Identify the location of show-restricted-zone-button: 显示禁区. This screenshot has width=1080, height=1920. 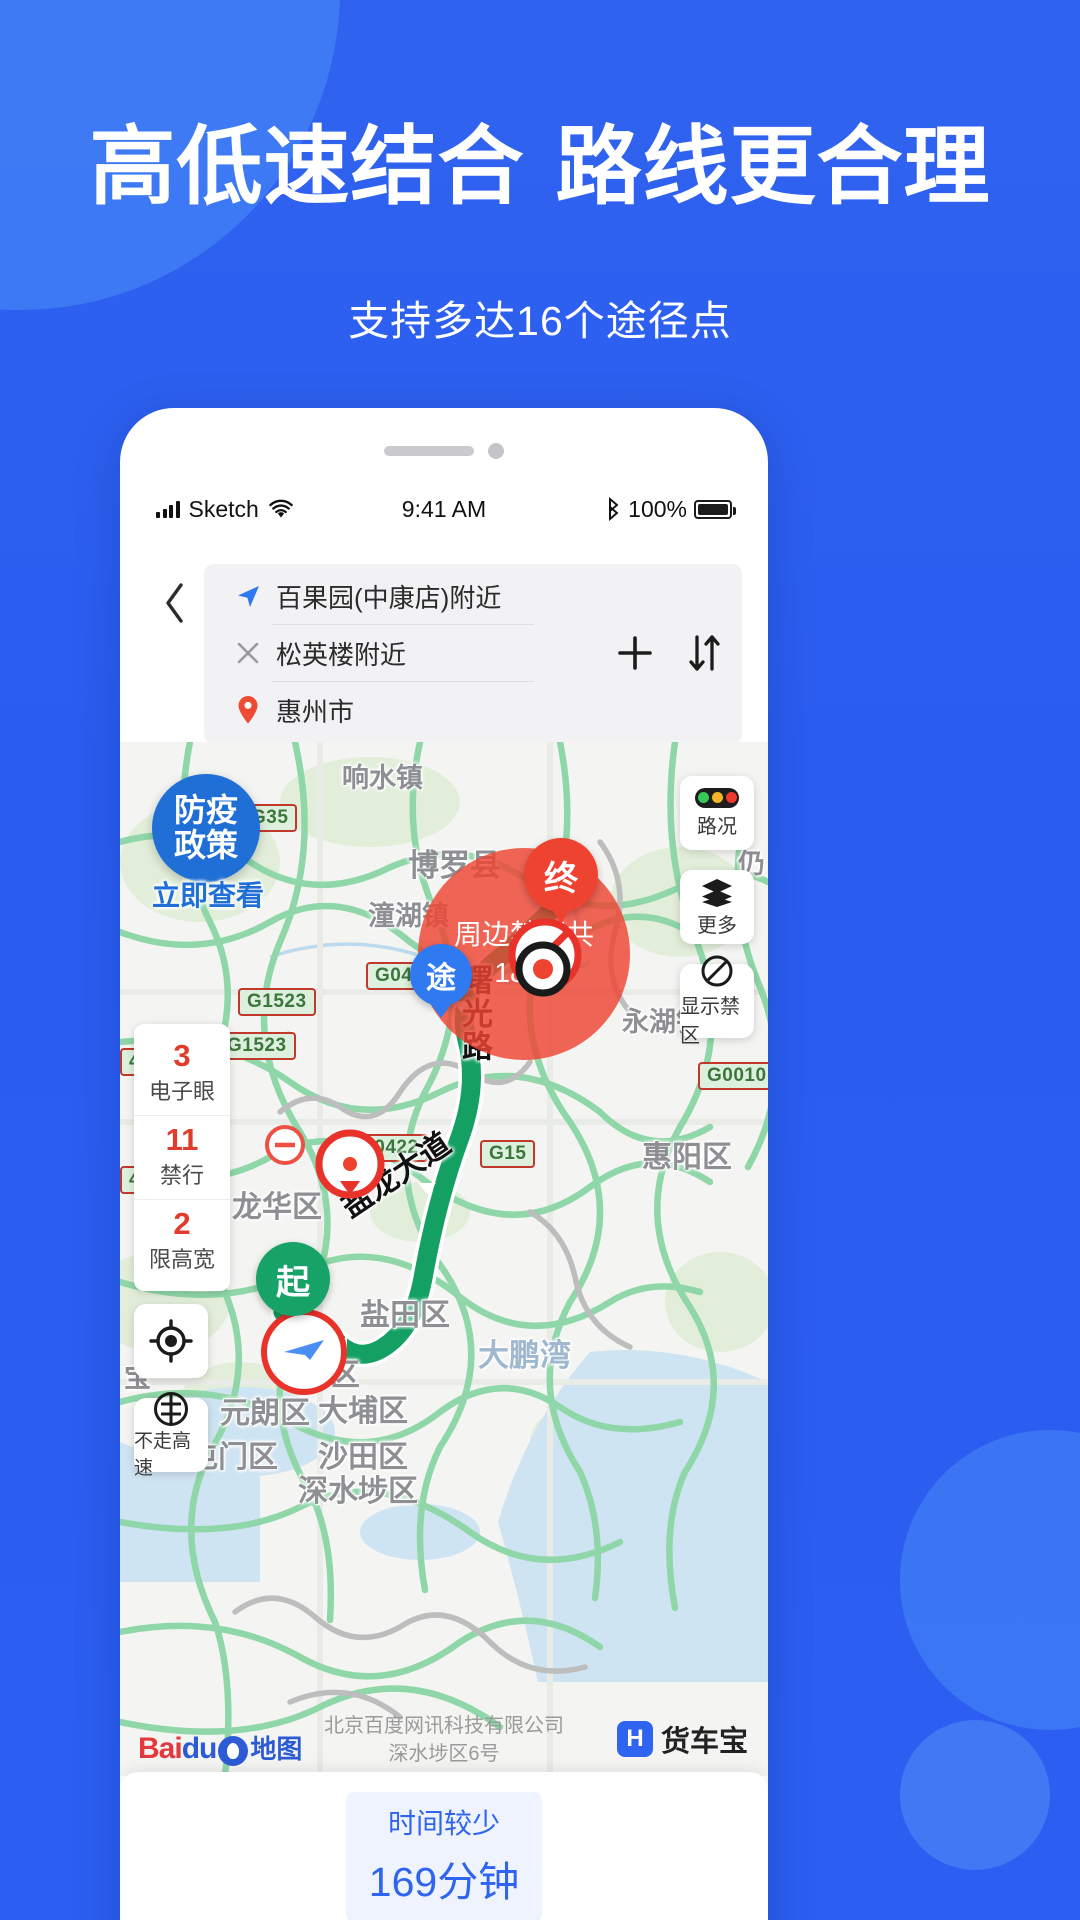
(717, 1001).